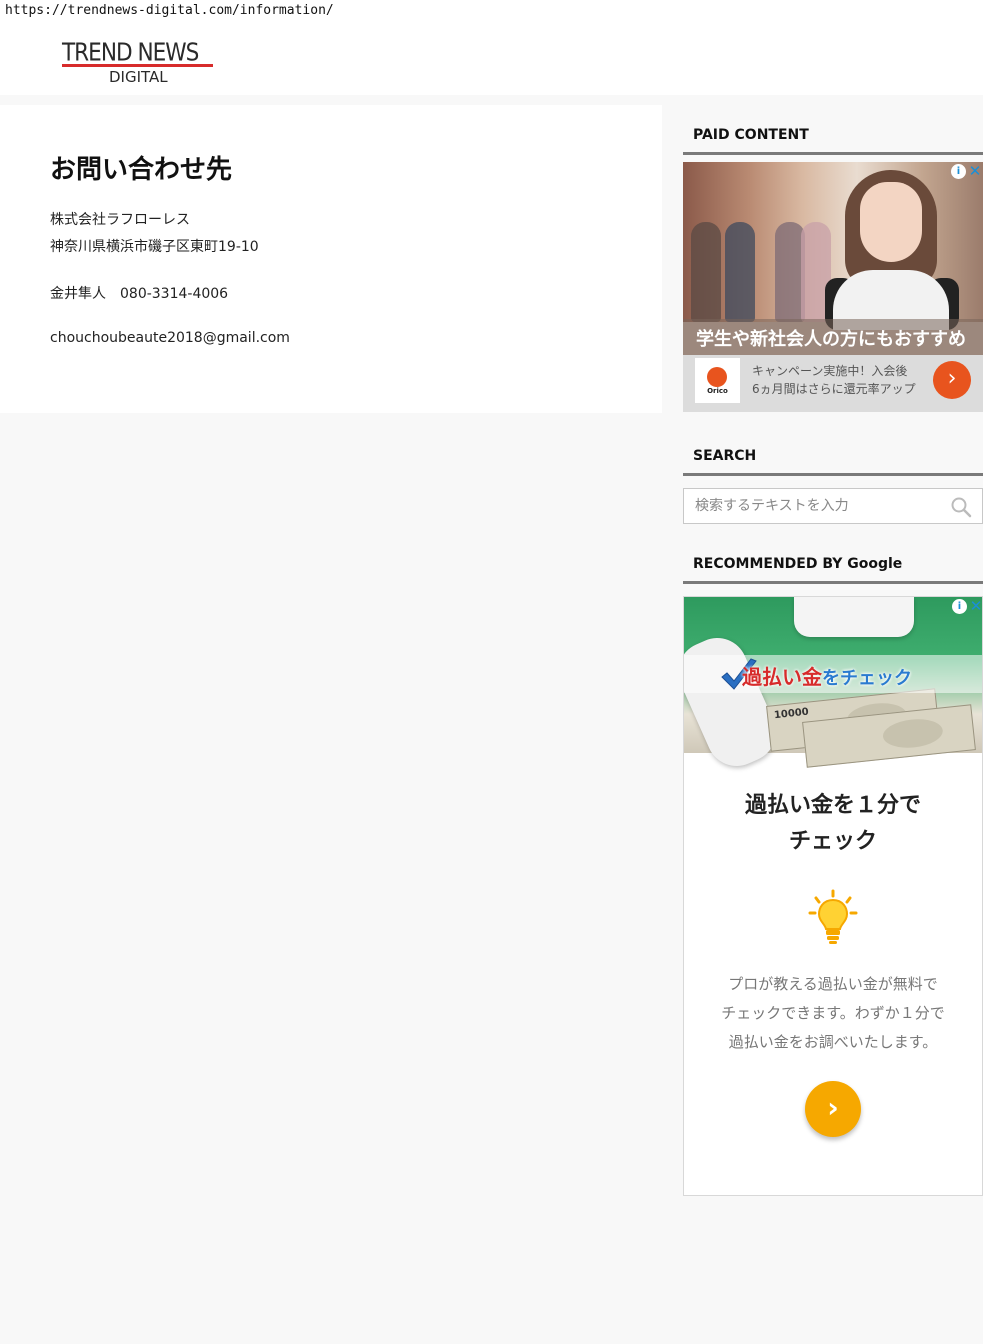 The width and height of the screenshot is (983, 1344). What do you see at coordinates (120, 220) in the screenshot?
I see `company-name: 株式会社ラフローレス` at bounding box center [120, 220].